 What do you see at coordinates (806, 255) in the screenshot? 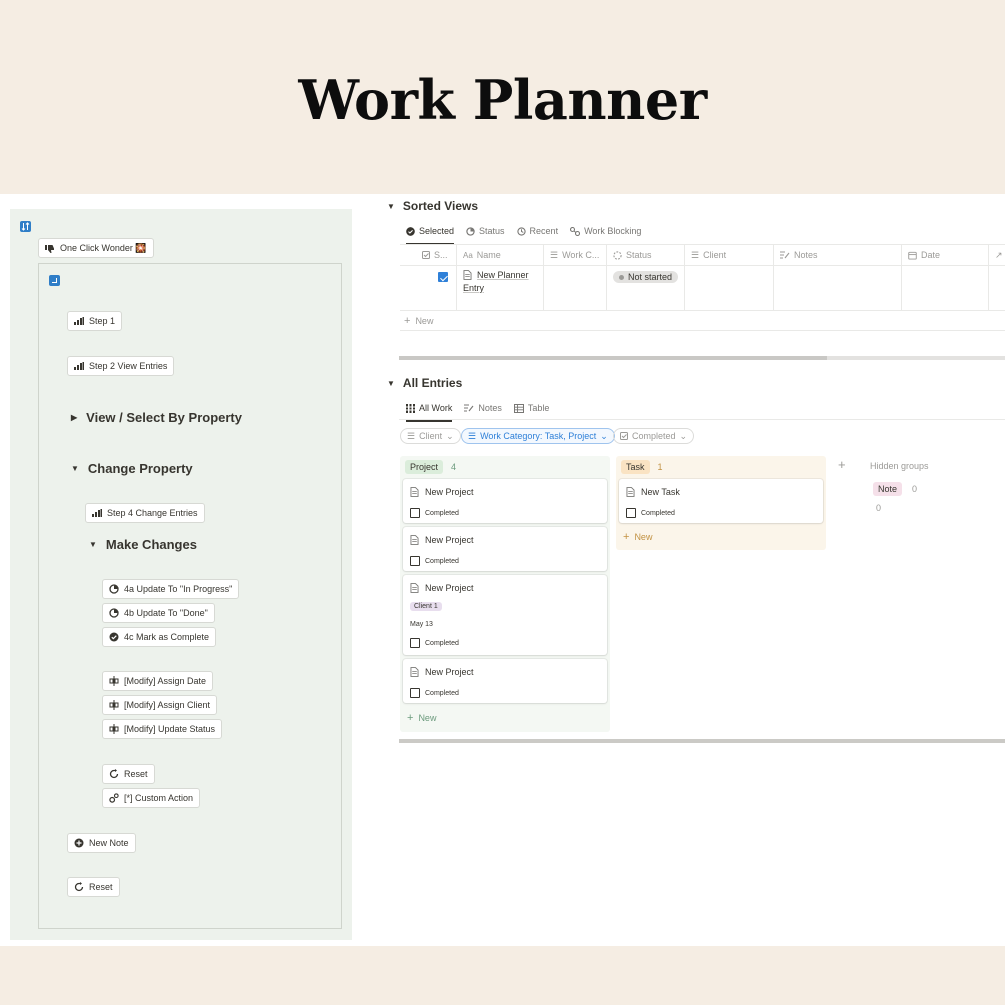
I see `column-notes-label: Notes` at bounding box center [806, 255].